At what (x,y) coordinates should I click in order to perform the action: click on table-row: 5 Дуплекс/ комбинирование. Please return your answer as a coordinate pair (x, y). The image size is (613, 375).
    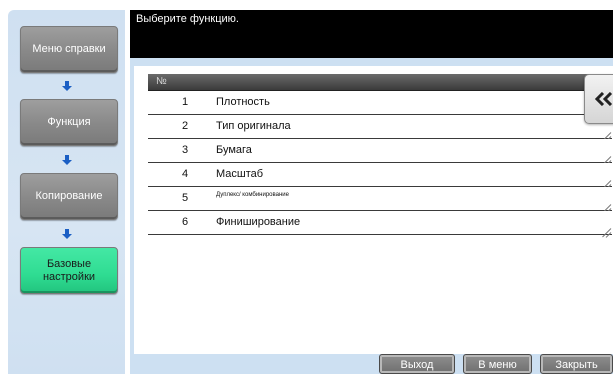
    Looking at the image, I should click on (380, 199).